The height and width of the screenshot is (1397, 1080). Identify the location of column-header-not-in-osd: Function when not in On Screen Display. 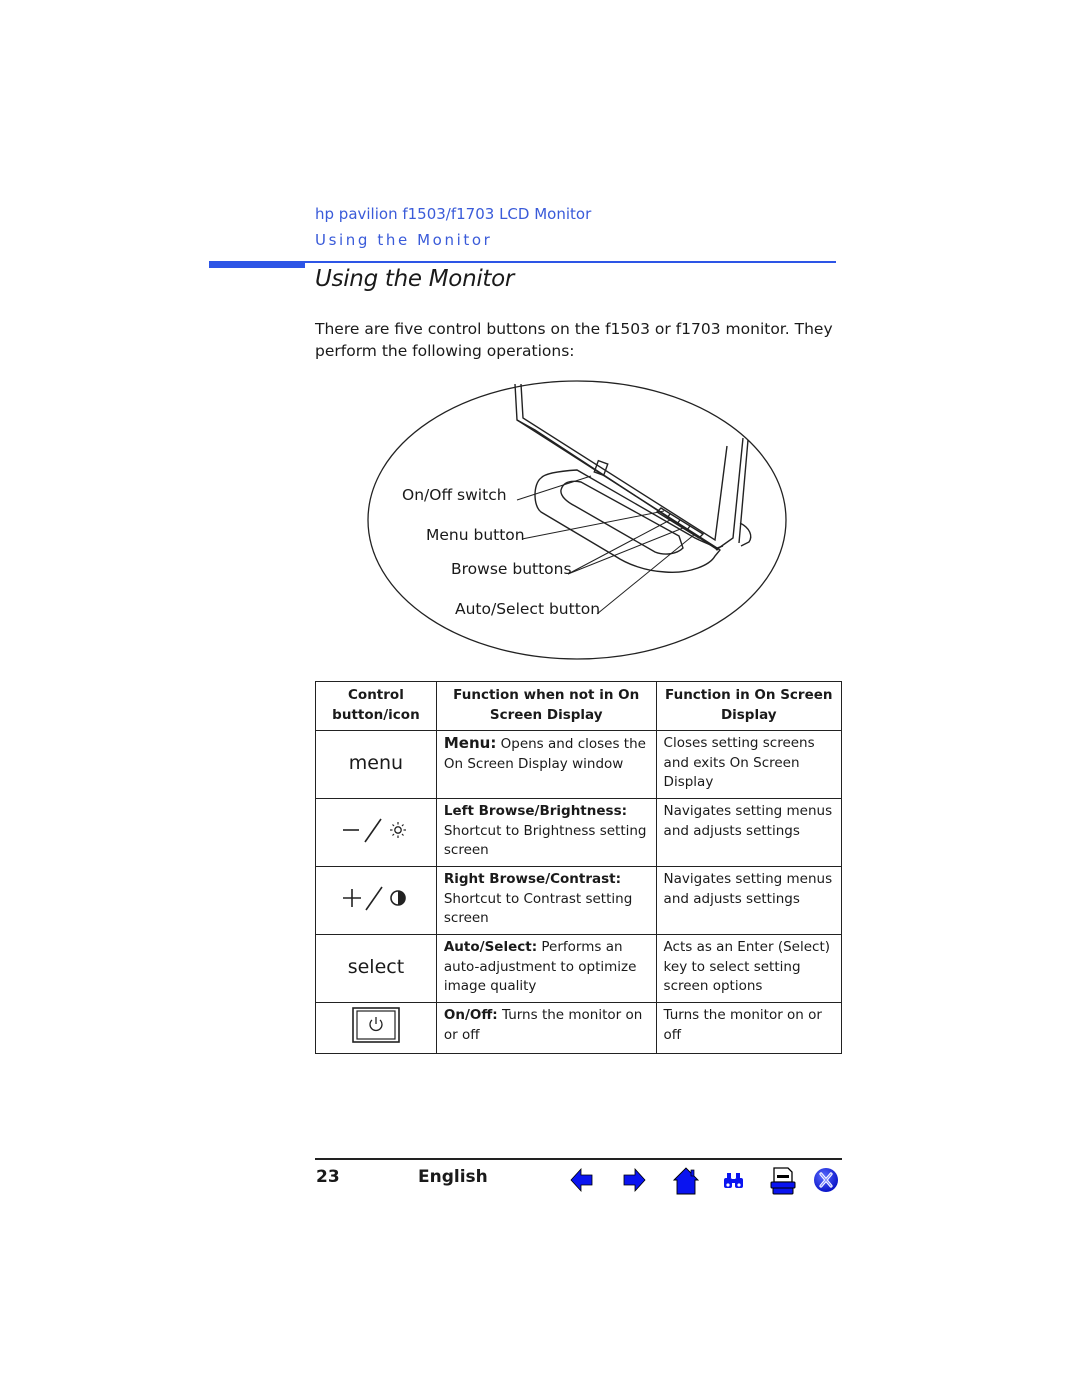
(546, 706).